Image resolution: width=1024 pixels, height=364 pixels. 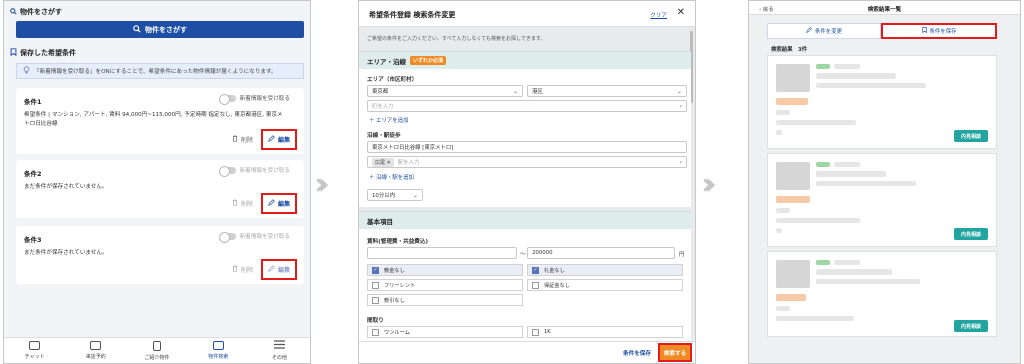 I want to click on checkbox-label: フリーレント, so click(x=400, y=285).